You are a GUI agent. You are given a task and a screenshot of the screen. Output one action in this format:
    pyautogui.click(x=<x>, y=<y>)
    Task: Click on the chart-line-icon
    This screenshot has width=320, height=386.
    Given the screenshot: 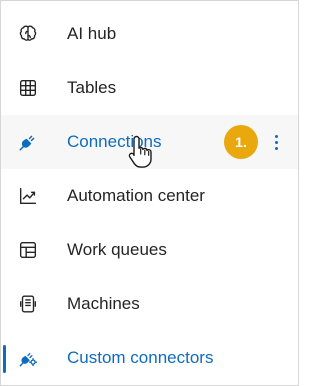 What is the action you would take?
    pyautogui.click(x=28, y=196)
    